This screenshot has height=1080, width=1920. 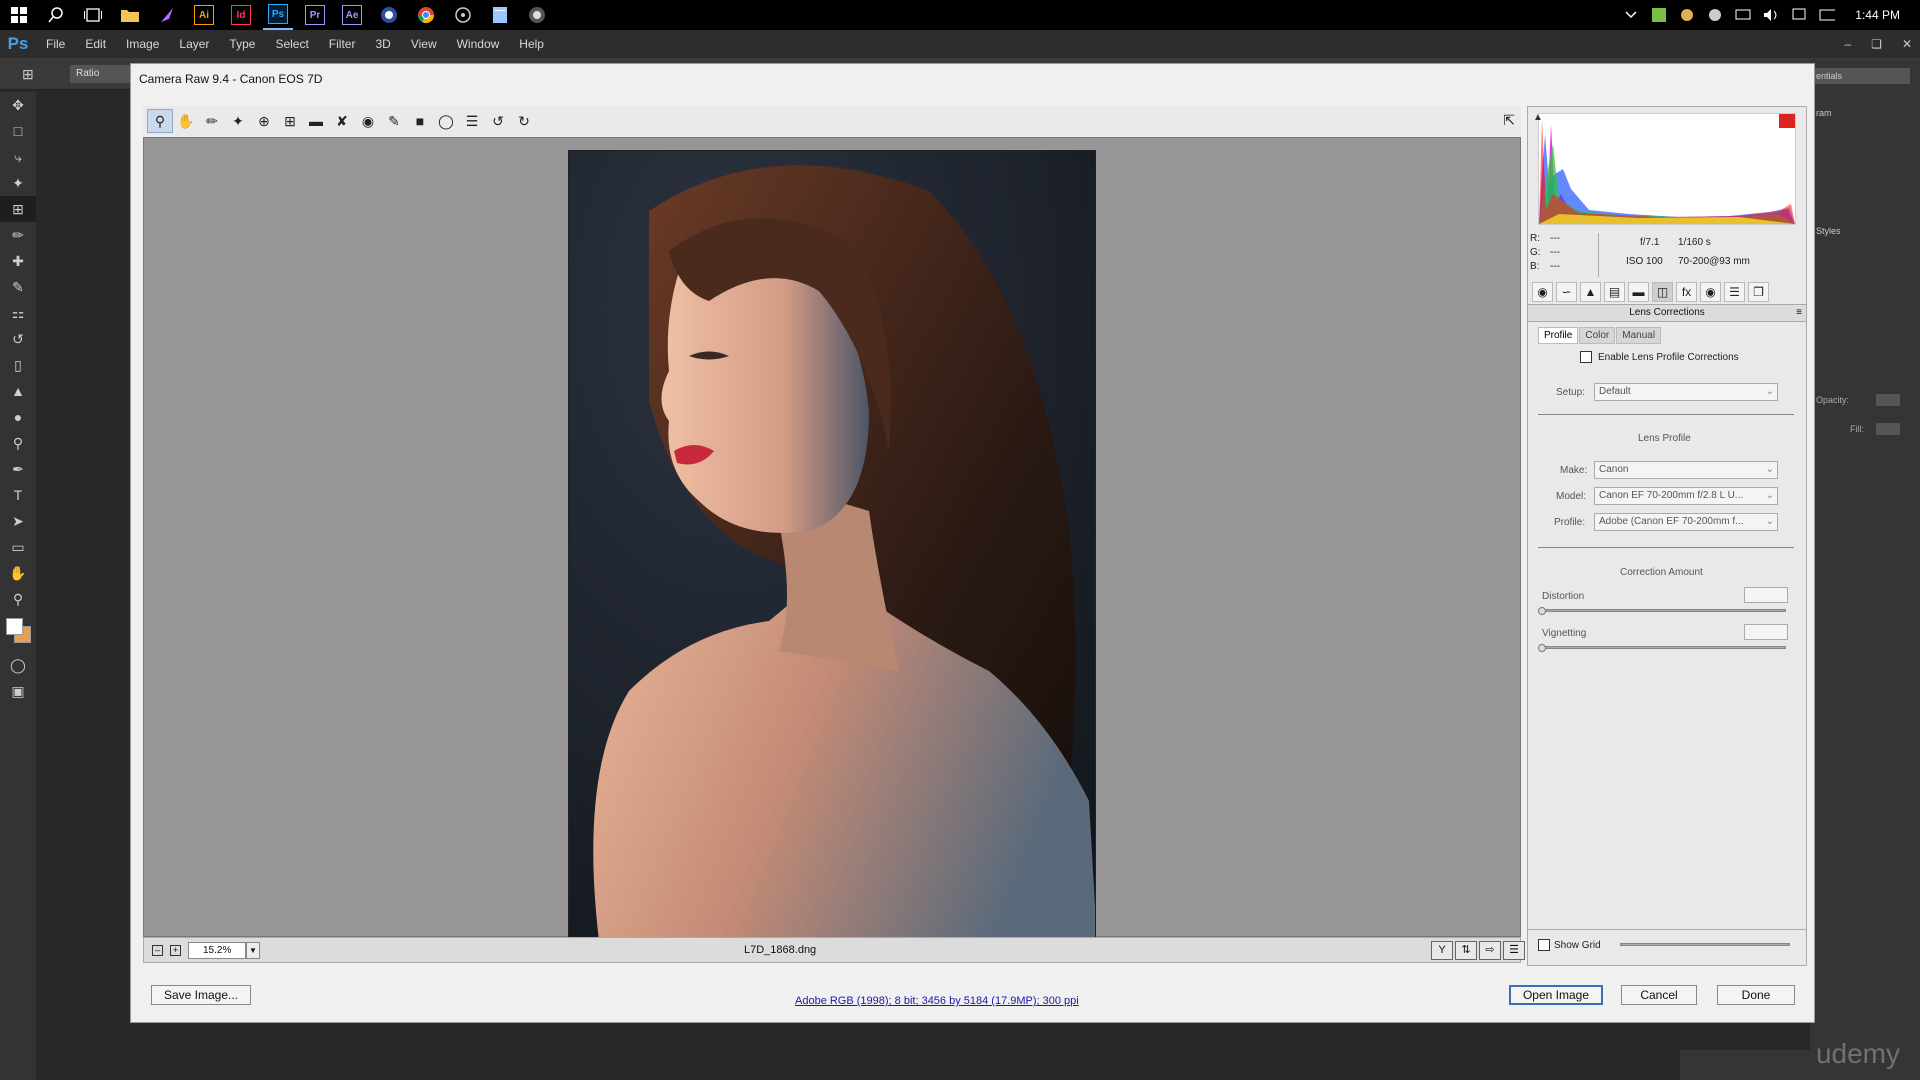 What do you see at coordinates (1888, 429) in the screenshot?
I see `fill-input` at bounding box center [1888, 429].